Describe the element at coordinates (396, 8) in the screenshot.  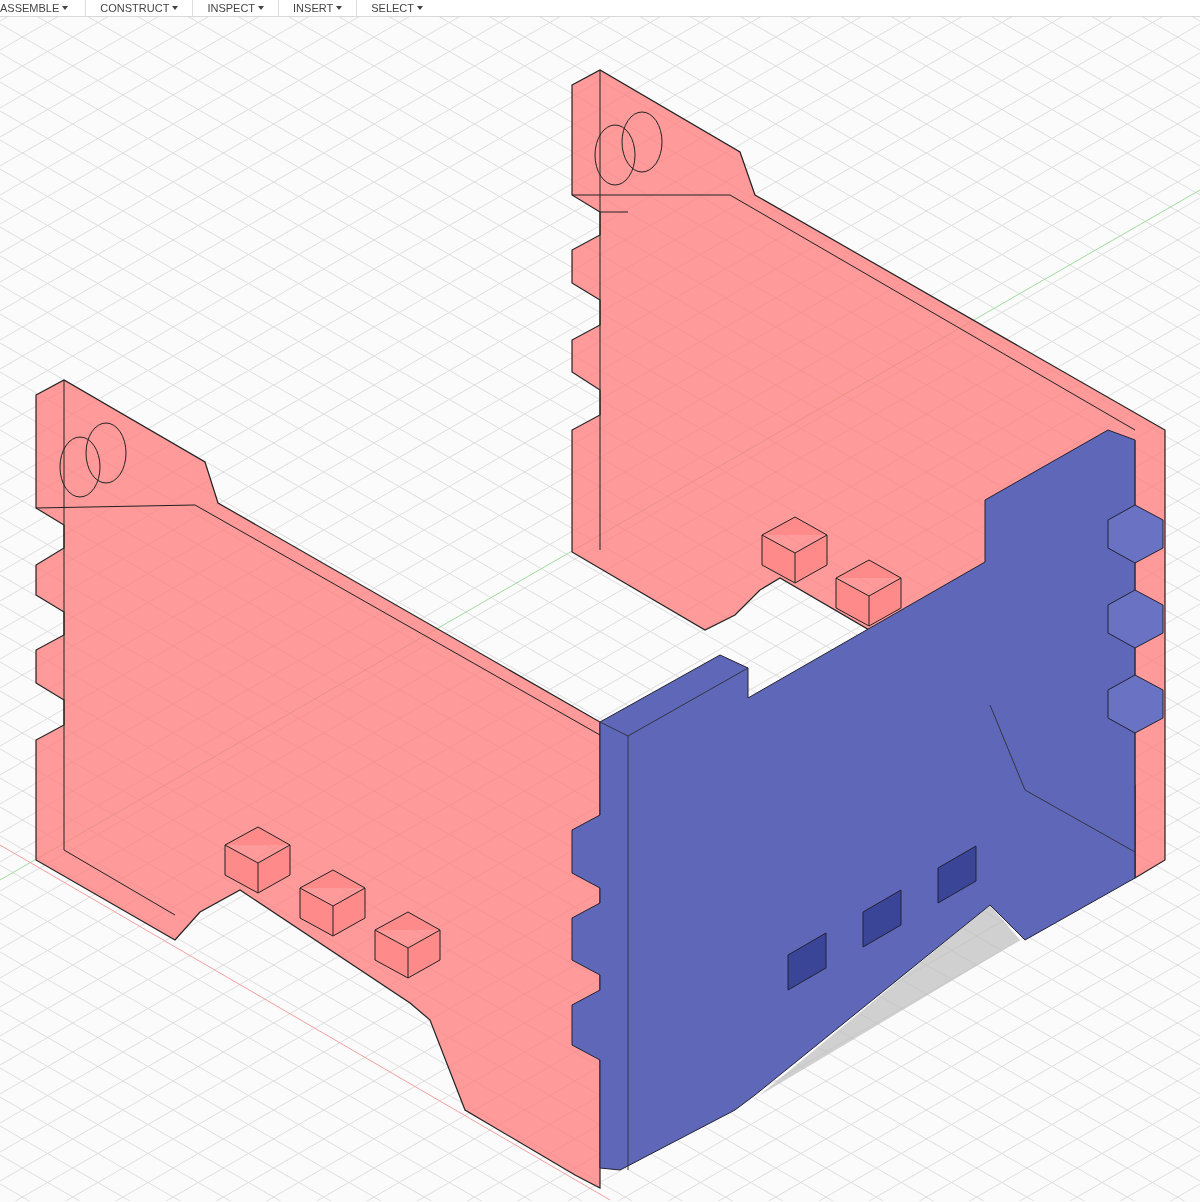
I see `menu-button: SELECT` at that location.